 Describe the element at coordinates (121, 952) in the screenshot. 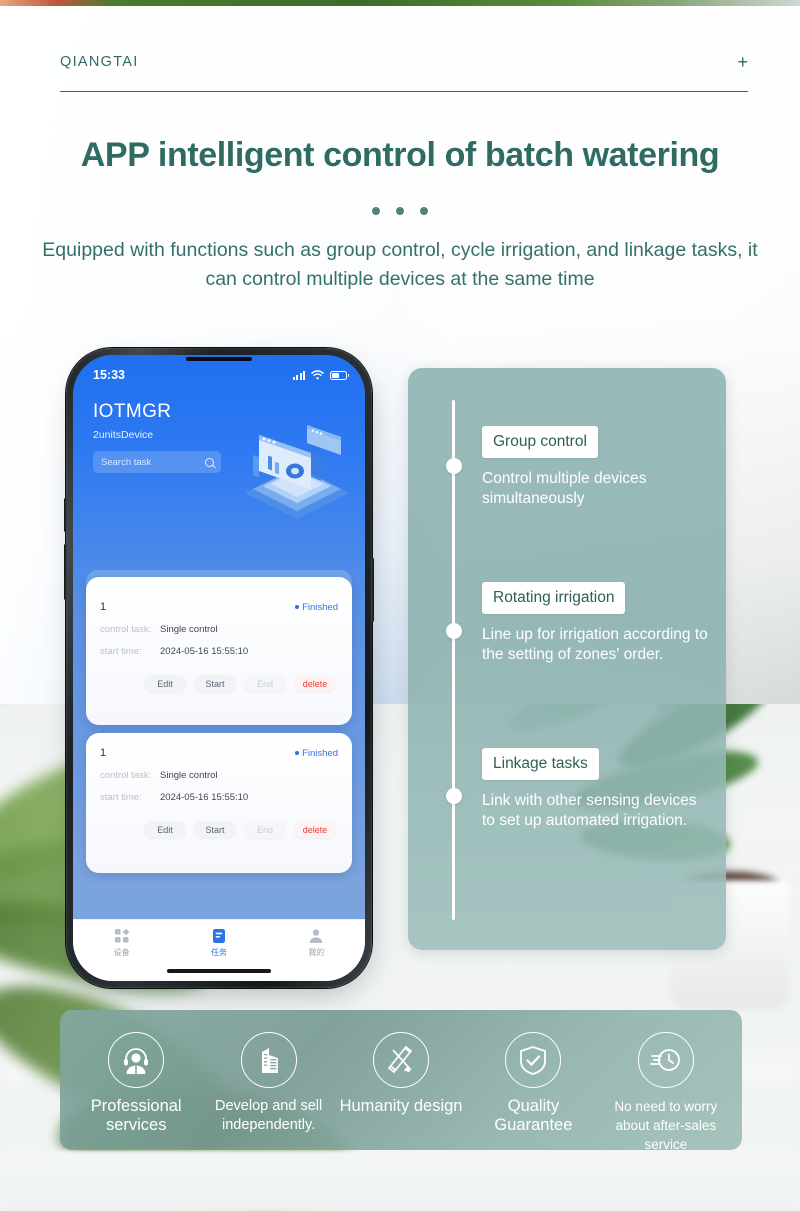

I see `nav-label: 设备` at that location.